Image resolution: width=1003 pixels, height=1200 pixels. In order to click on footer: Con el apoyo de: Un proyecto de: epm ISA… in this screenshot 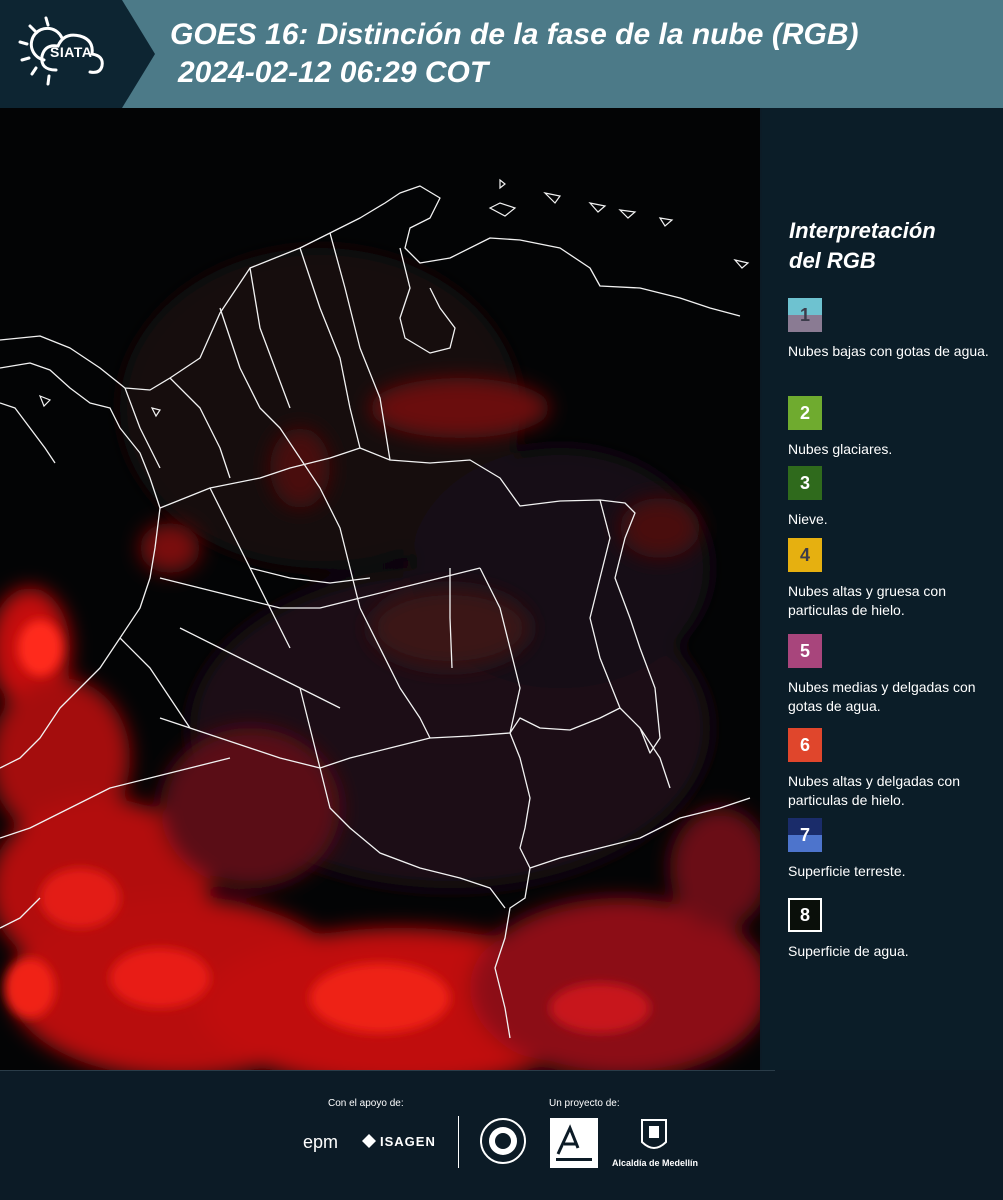, I will do `click(501, 1135)`.